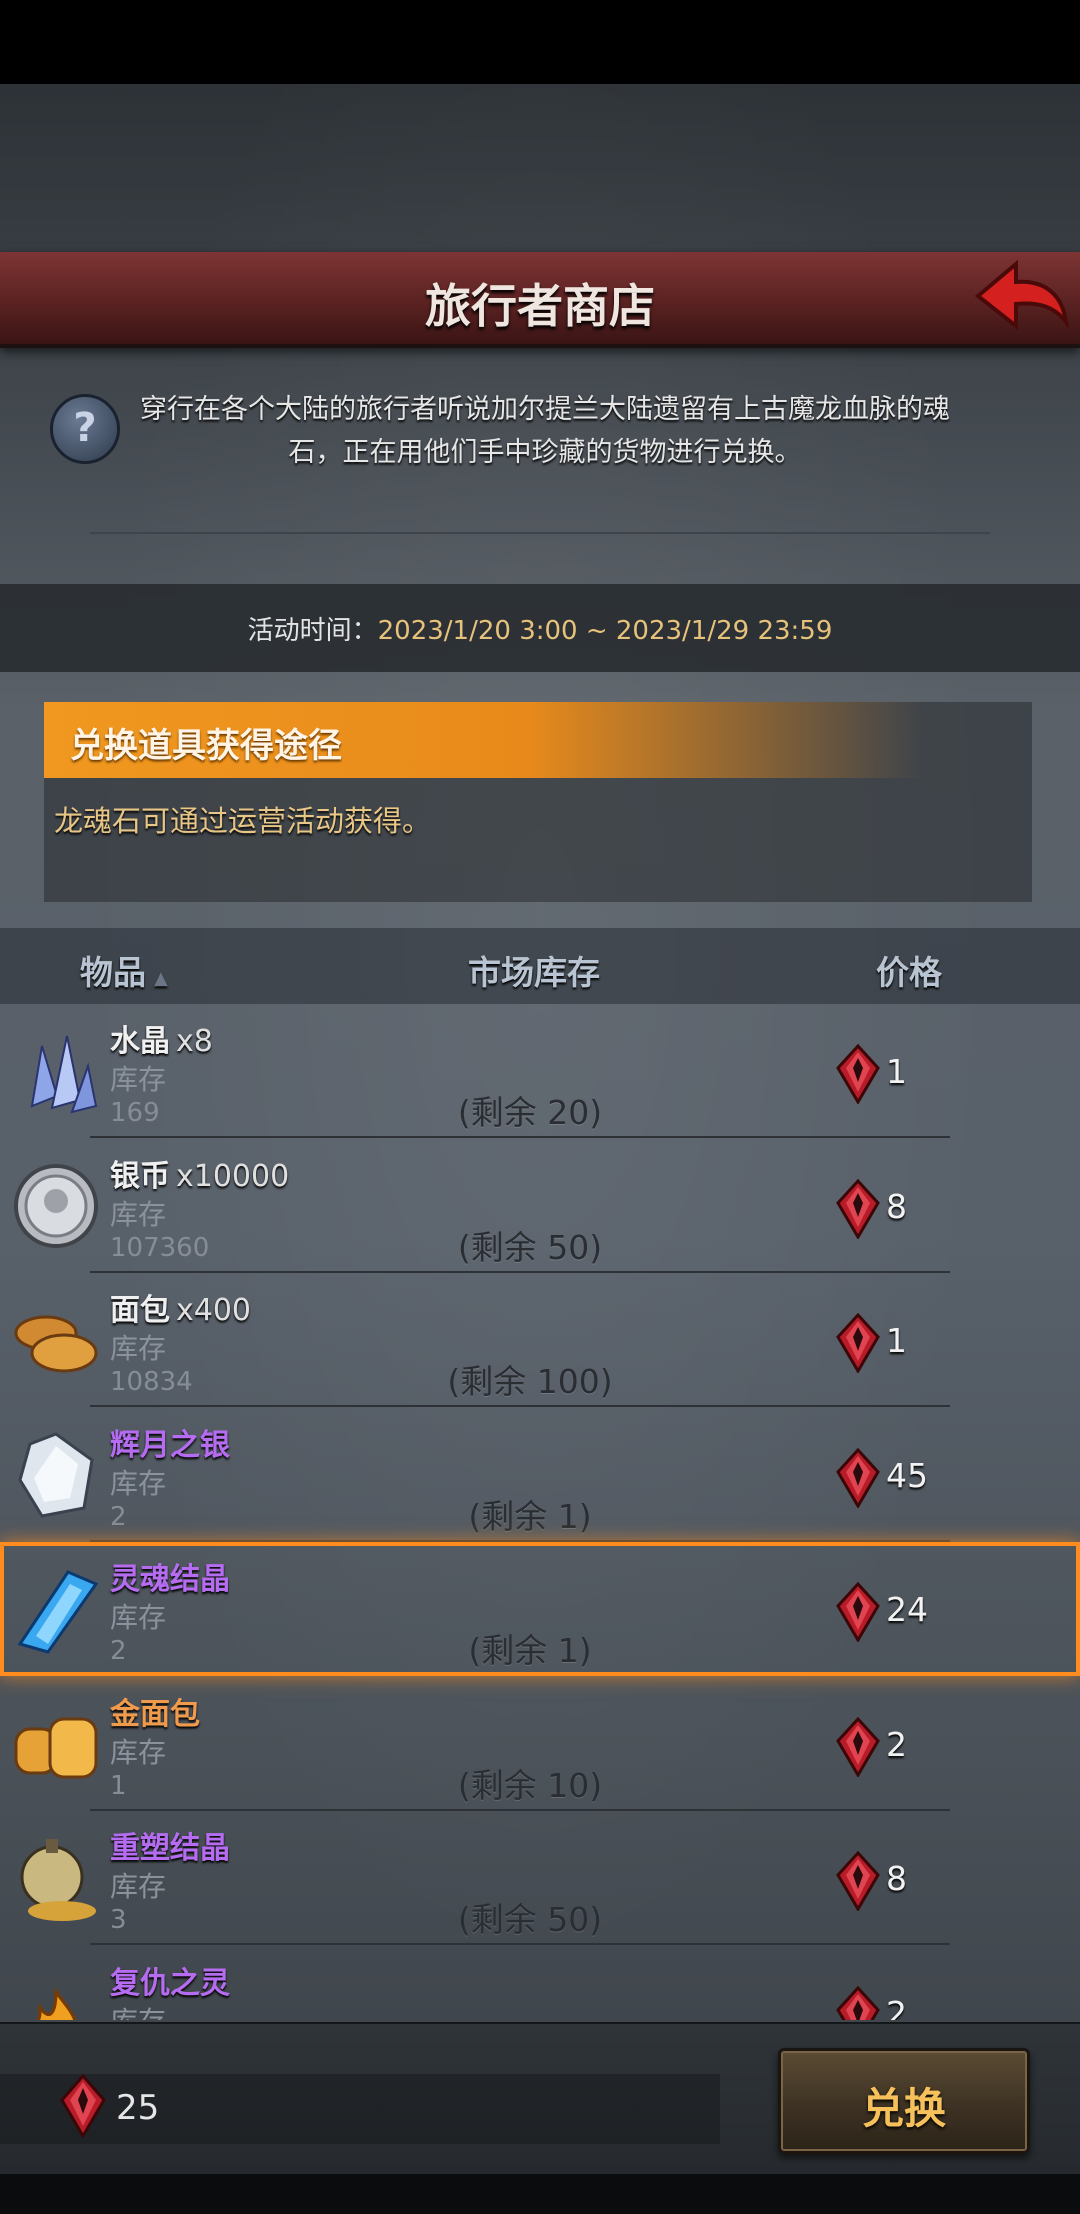  What do you see at coordinates (233, 1176) in the screenshot?
I see `item-quantity: x10000` at bounding box center [233, 1176].